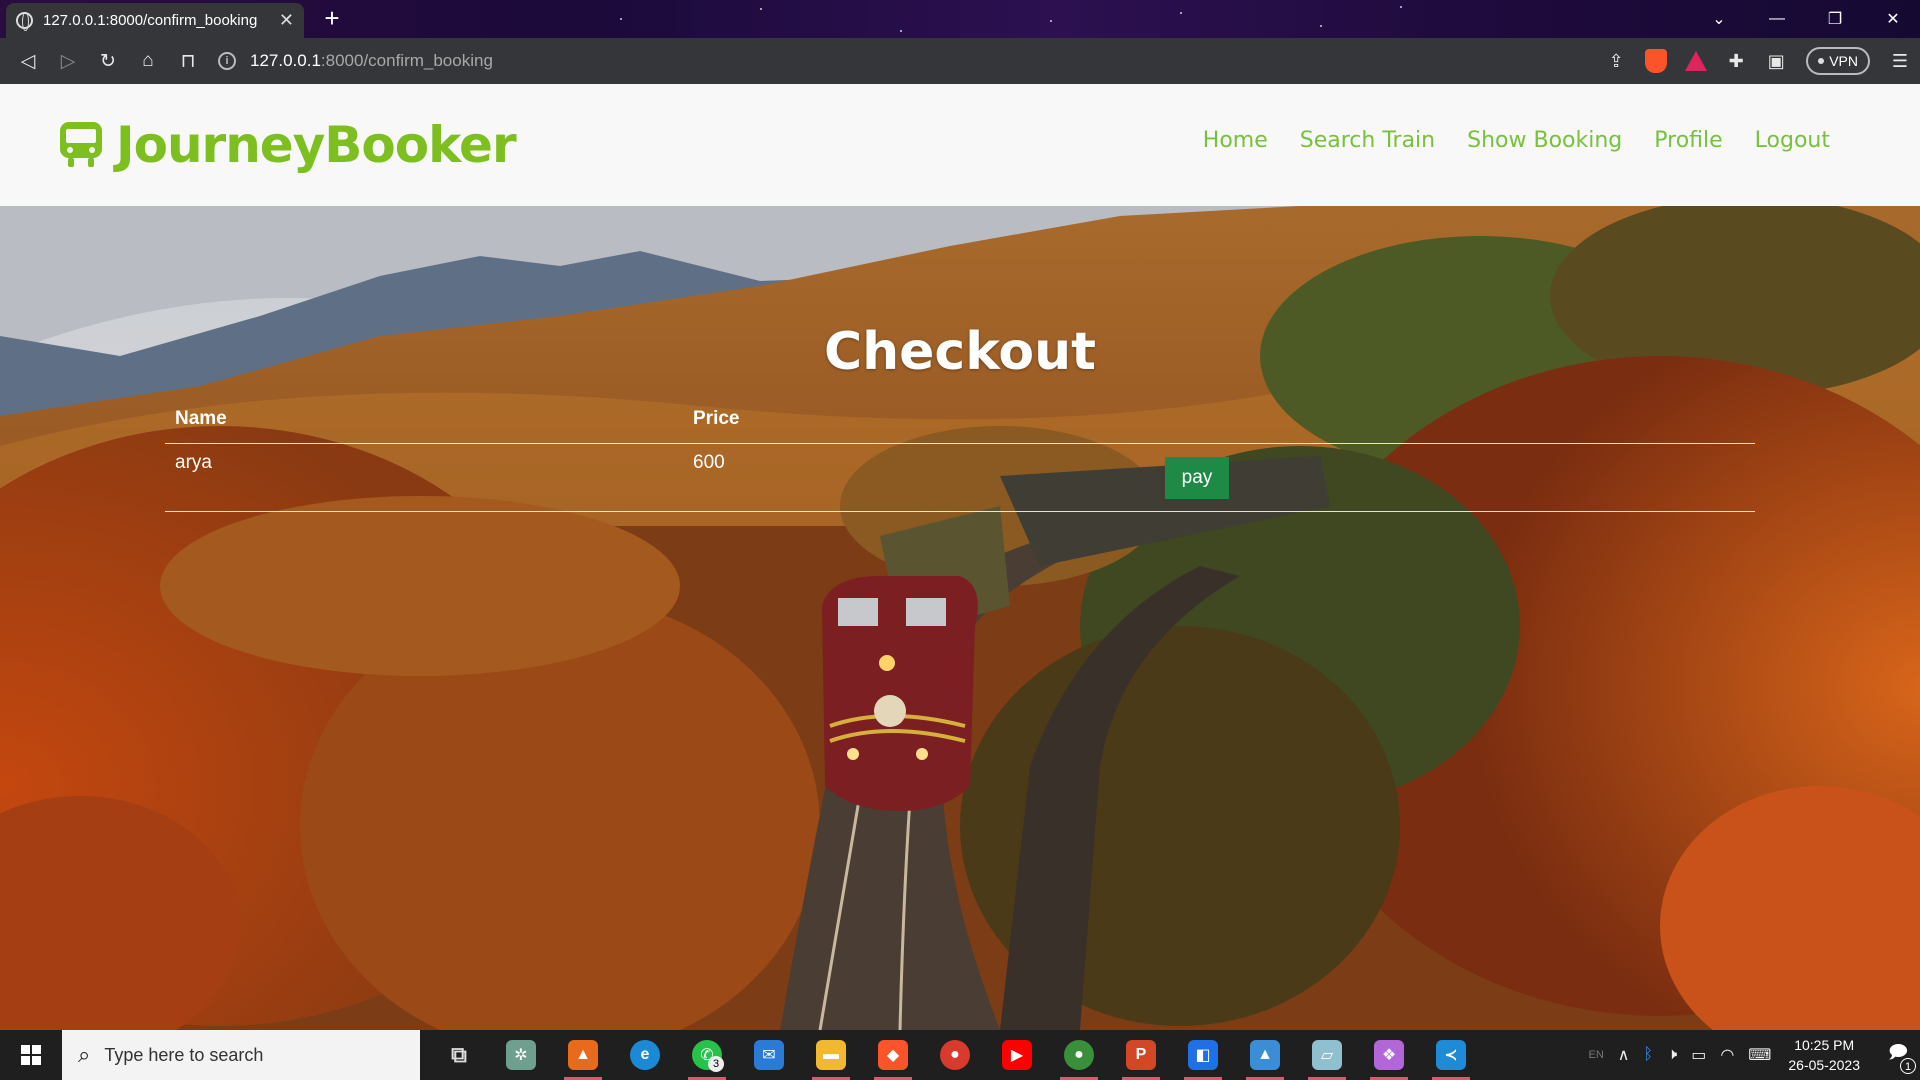 The width and height of the screenshot is (1920, 1080). Describe the element at coordinates (332, 19) in the screenshot. I see `new-tab-button: +` at that location.